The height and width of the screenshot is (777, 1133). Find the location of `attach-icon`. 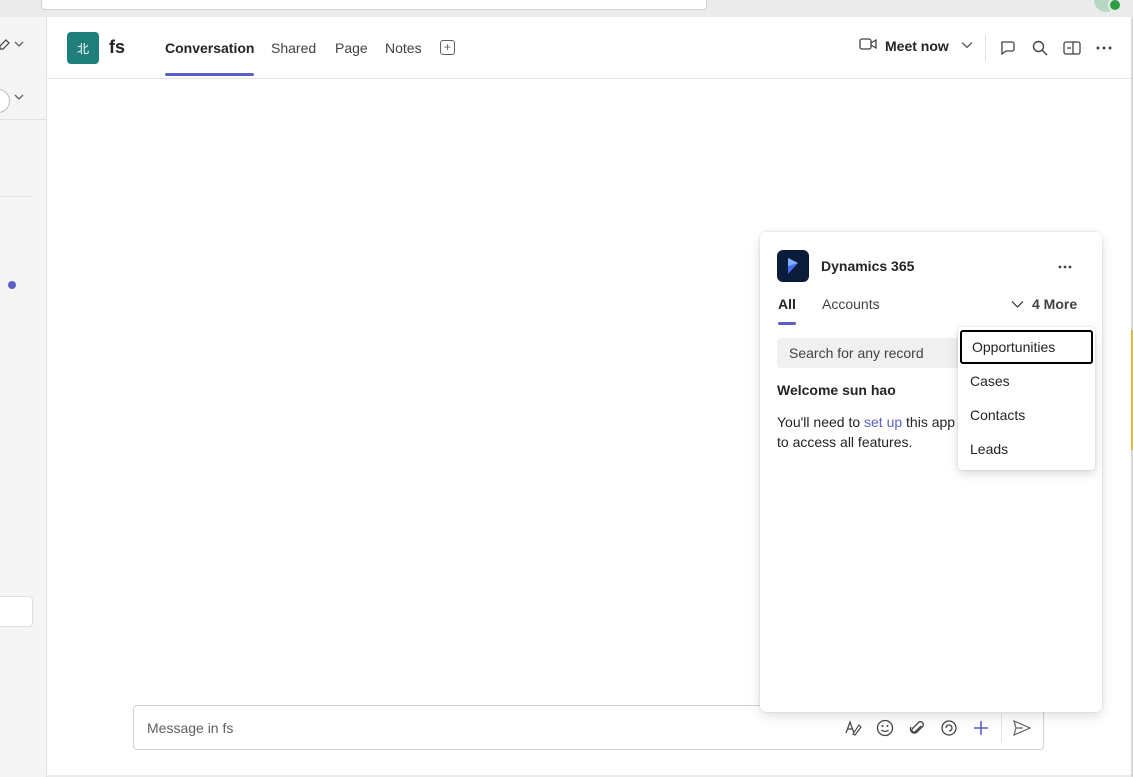

attach-icon is located at coordinates (917, 728).